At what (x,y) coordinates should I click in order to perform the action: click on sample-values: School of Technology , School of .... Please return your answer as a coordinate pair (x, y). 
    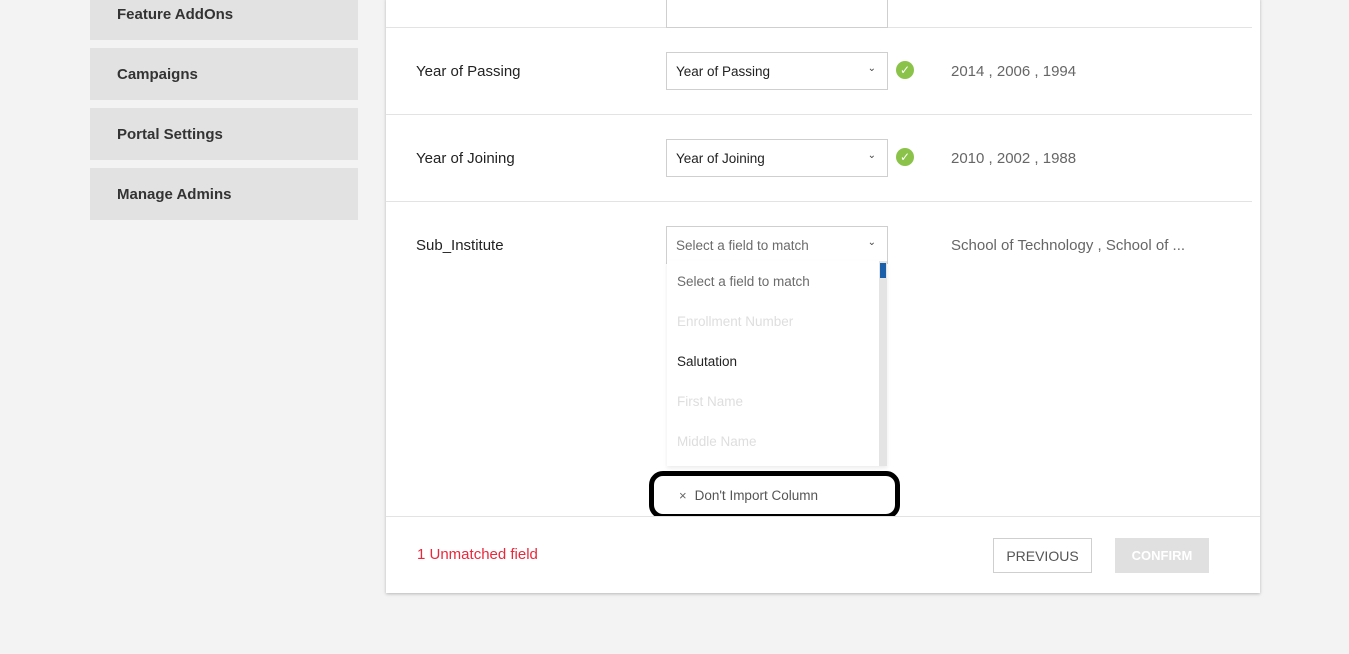
    Looking at the image, I should click on (1068, 245).